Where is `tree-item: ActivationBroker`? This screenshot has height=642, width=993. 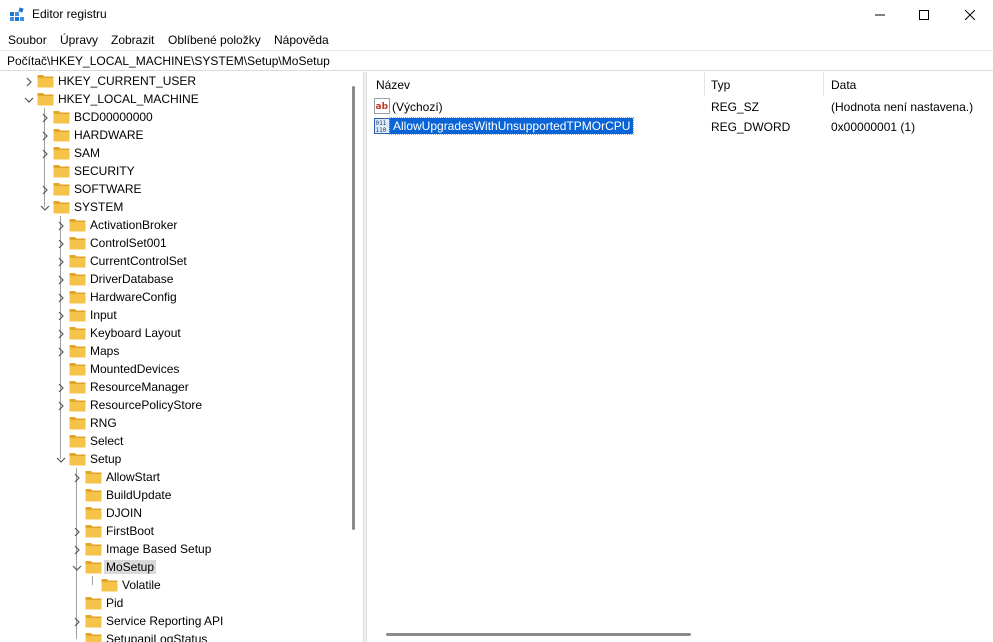
tree-item: ActivationBroker is located at coordinates (172, 225).